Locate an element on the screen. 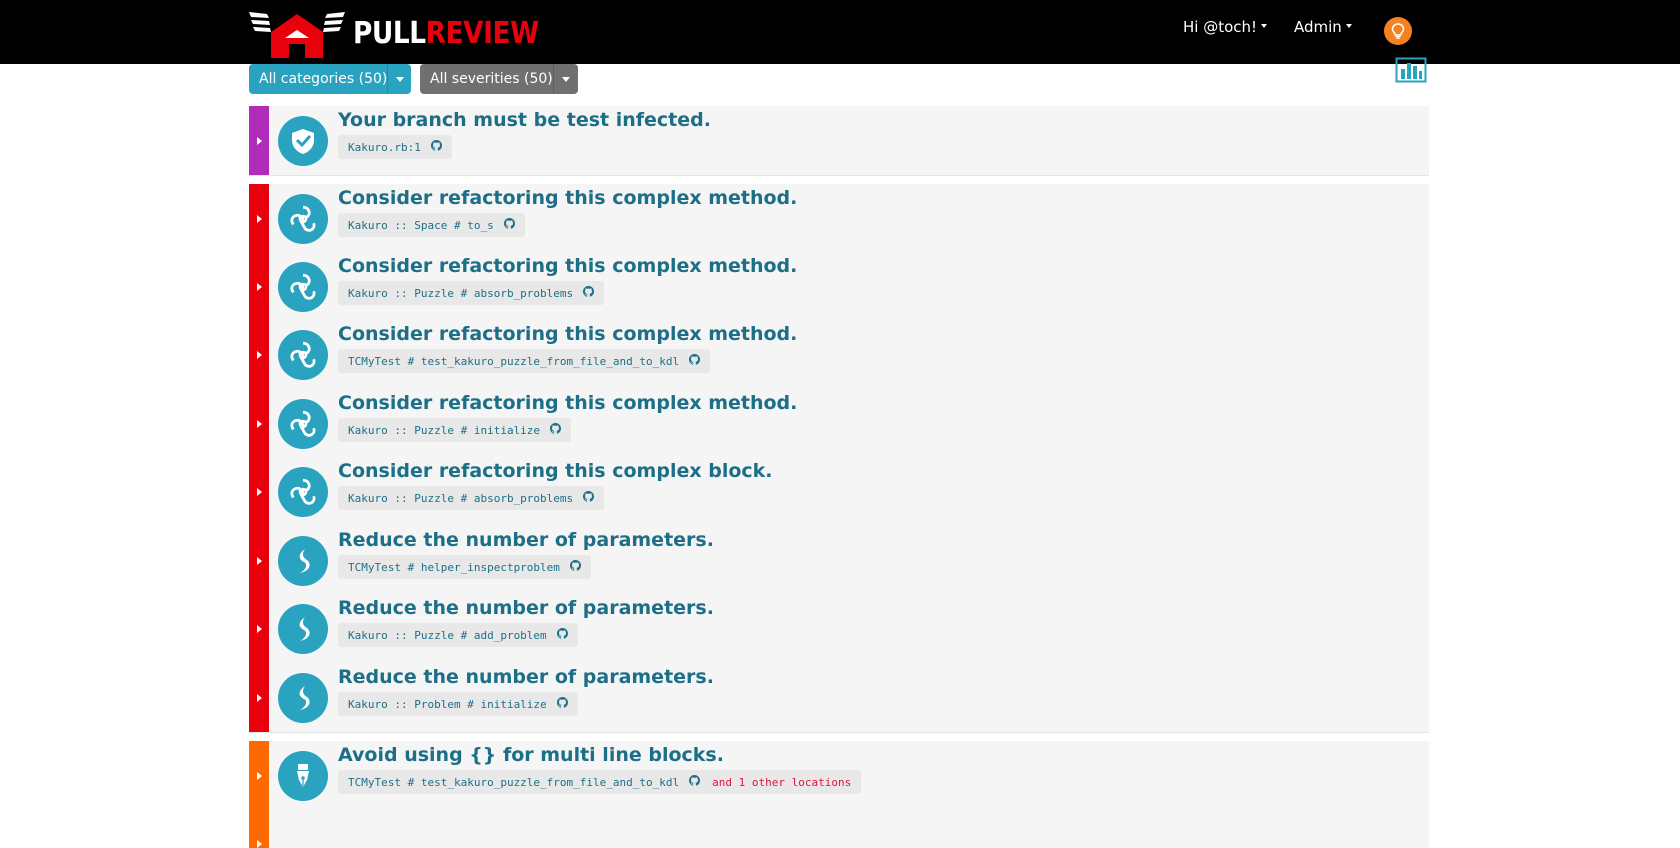 The image size is (1680, 848). issue-row is located at coordinates (839, 828).